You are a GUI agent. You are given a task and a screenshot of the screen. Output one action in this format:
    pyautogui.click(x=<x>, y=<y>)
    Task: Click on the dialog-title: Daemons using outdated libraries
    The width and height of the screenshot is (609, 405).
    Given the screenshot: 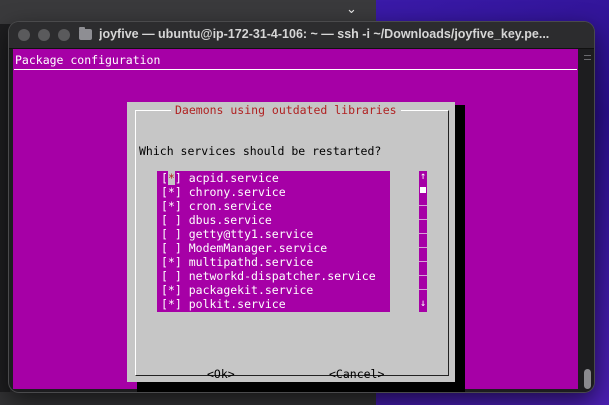 What is the action you would take?
    pyautogui.click(x=286, y=110)
    